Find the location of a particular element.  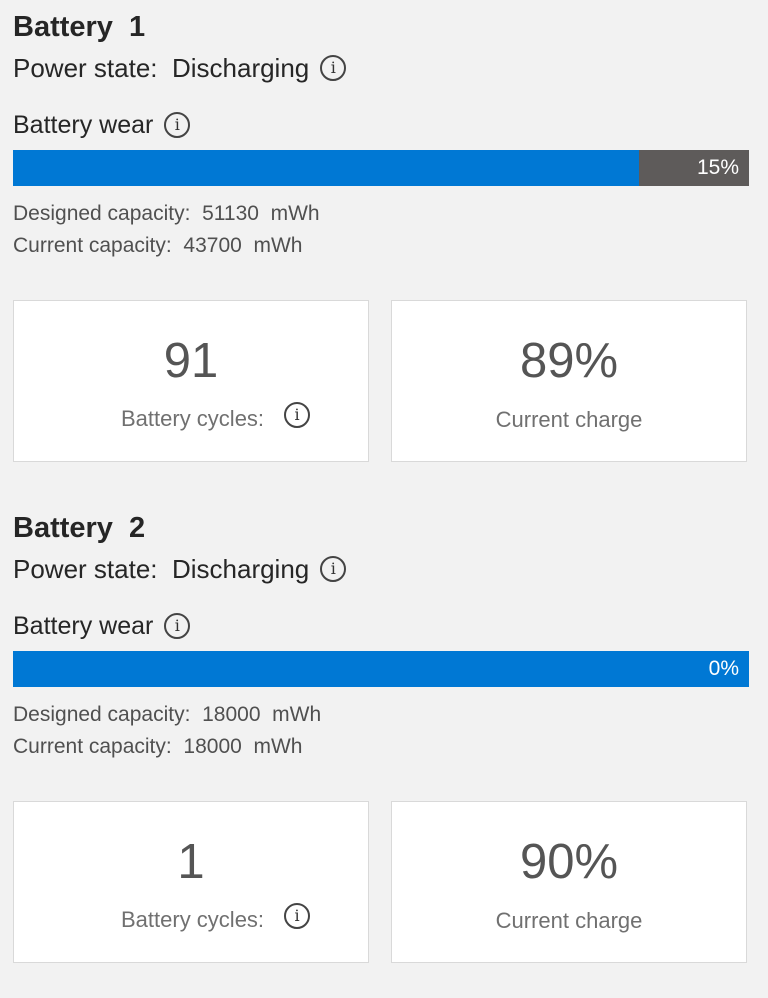

current-capacity: Current capacity: 18000 mWh is located at coordinates (157, 747).